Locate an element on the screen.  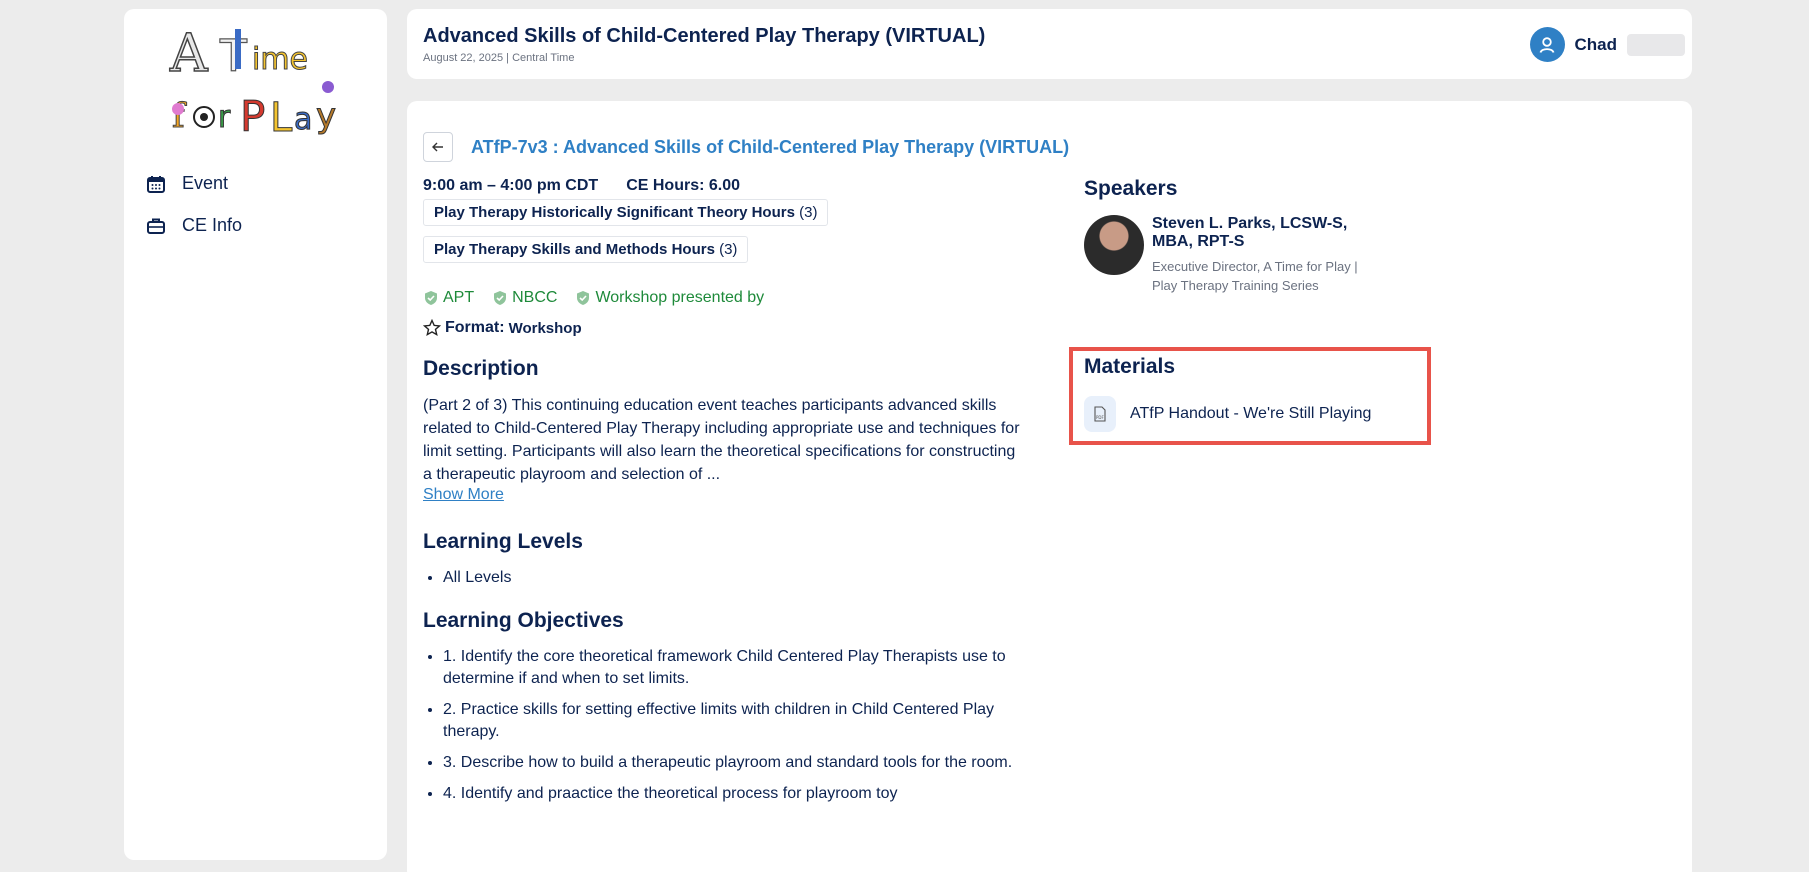
back-button is located at coordinates (438, 147).